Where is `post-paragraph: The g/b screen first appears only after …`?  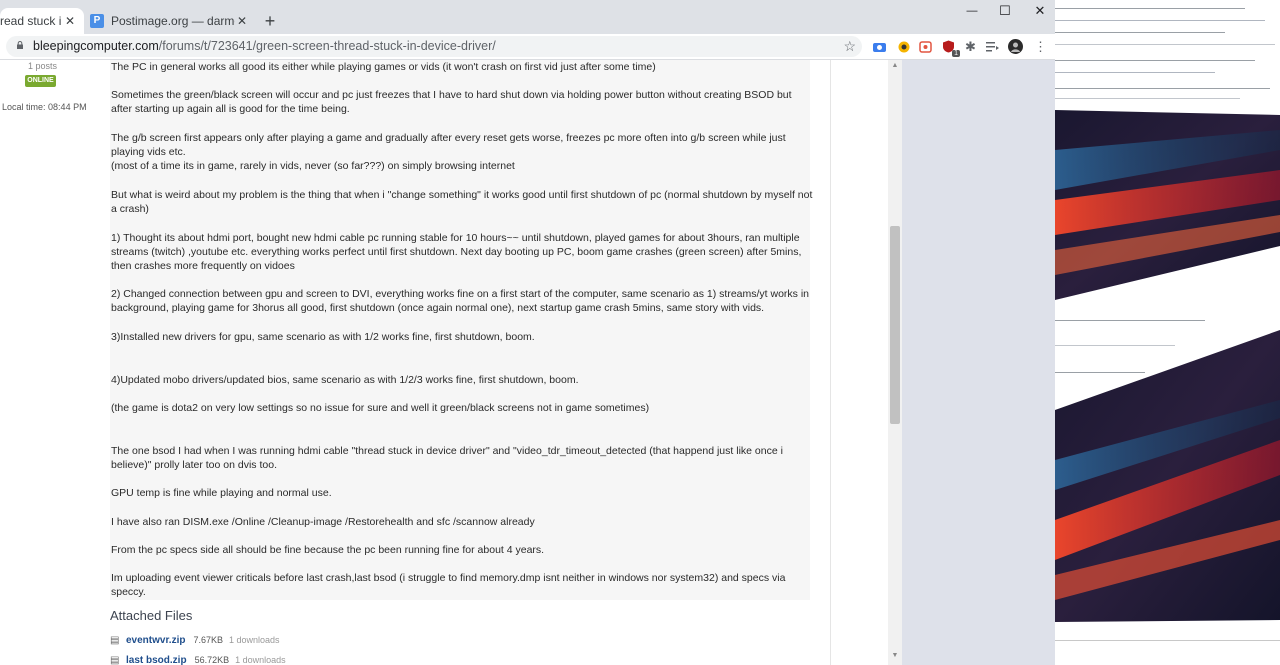 post-paragraph: The g/b screen first appears only after … is located at coordinates (448, 145).